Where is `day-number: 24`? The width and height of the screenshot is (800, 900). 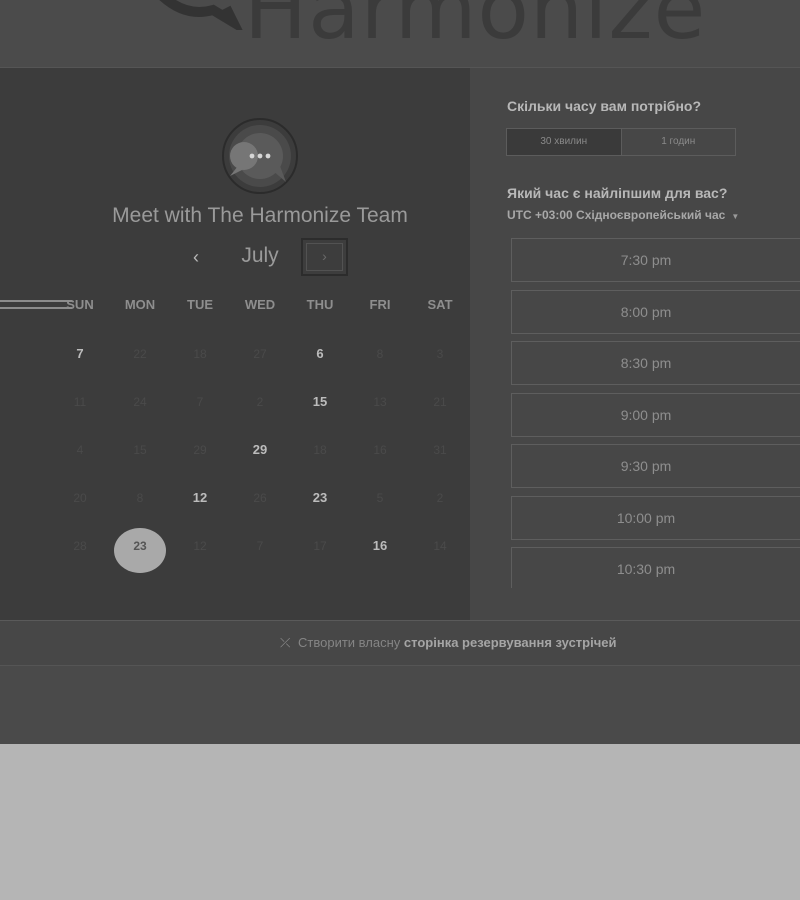
day-number: 24 is located at coordinates (140, 402).